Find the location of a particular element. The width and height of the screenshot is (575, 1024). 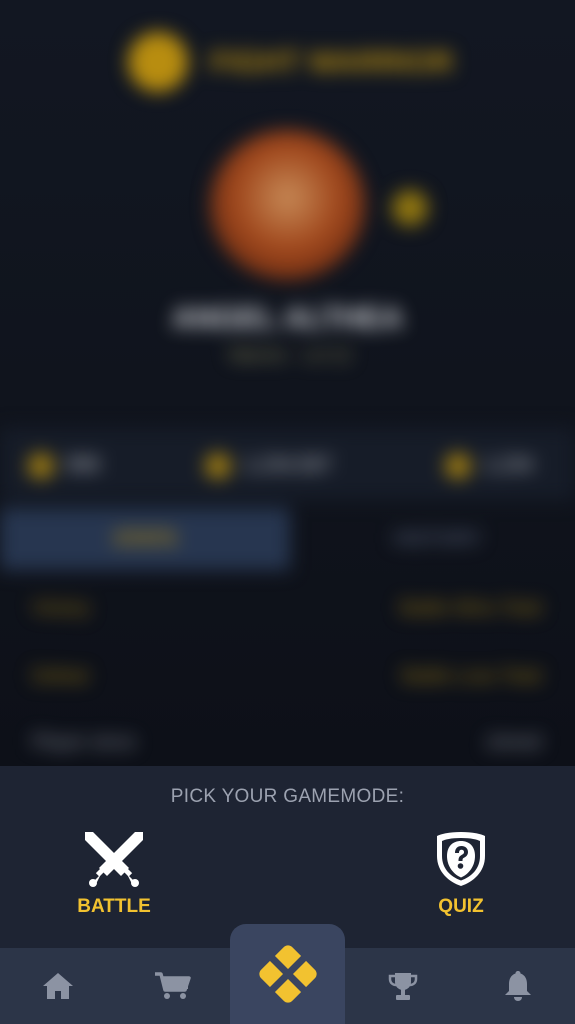

stat-row: Player since Joined is located at coordinates (287, 744).